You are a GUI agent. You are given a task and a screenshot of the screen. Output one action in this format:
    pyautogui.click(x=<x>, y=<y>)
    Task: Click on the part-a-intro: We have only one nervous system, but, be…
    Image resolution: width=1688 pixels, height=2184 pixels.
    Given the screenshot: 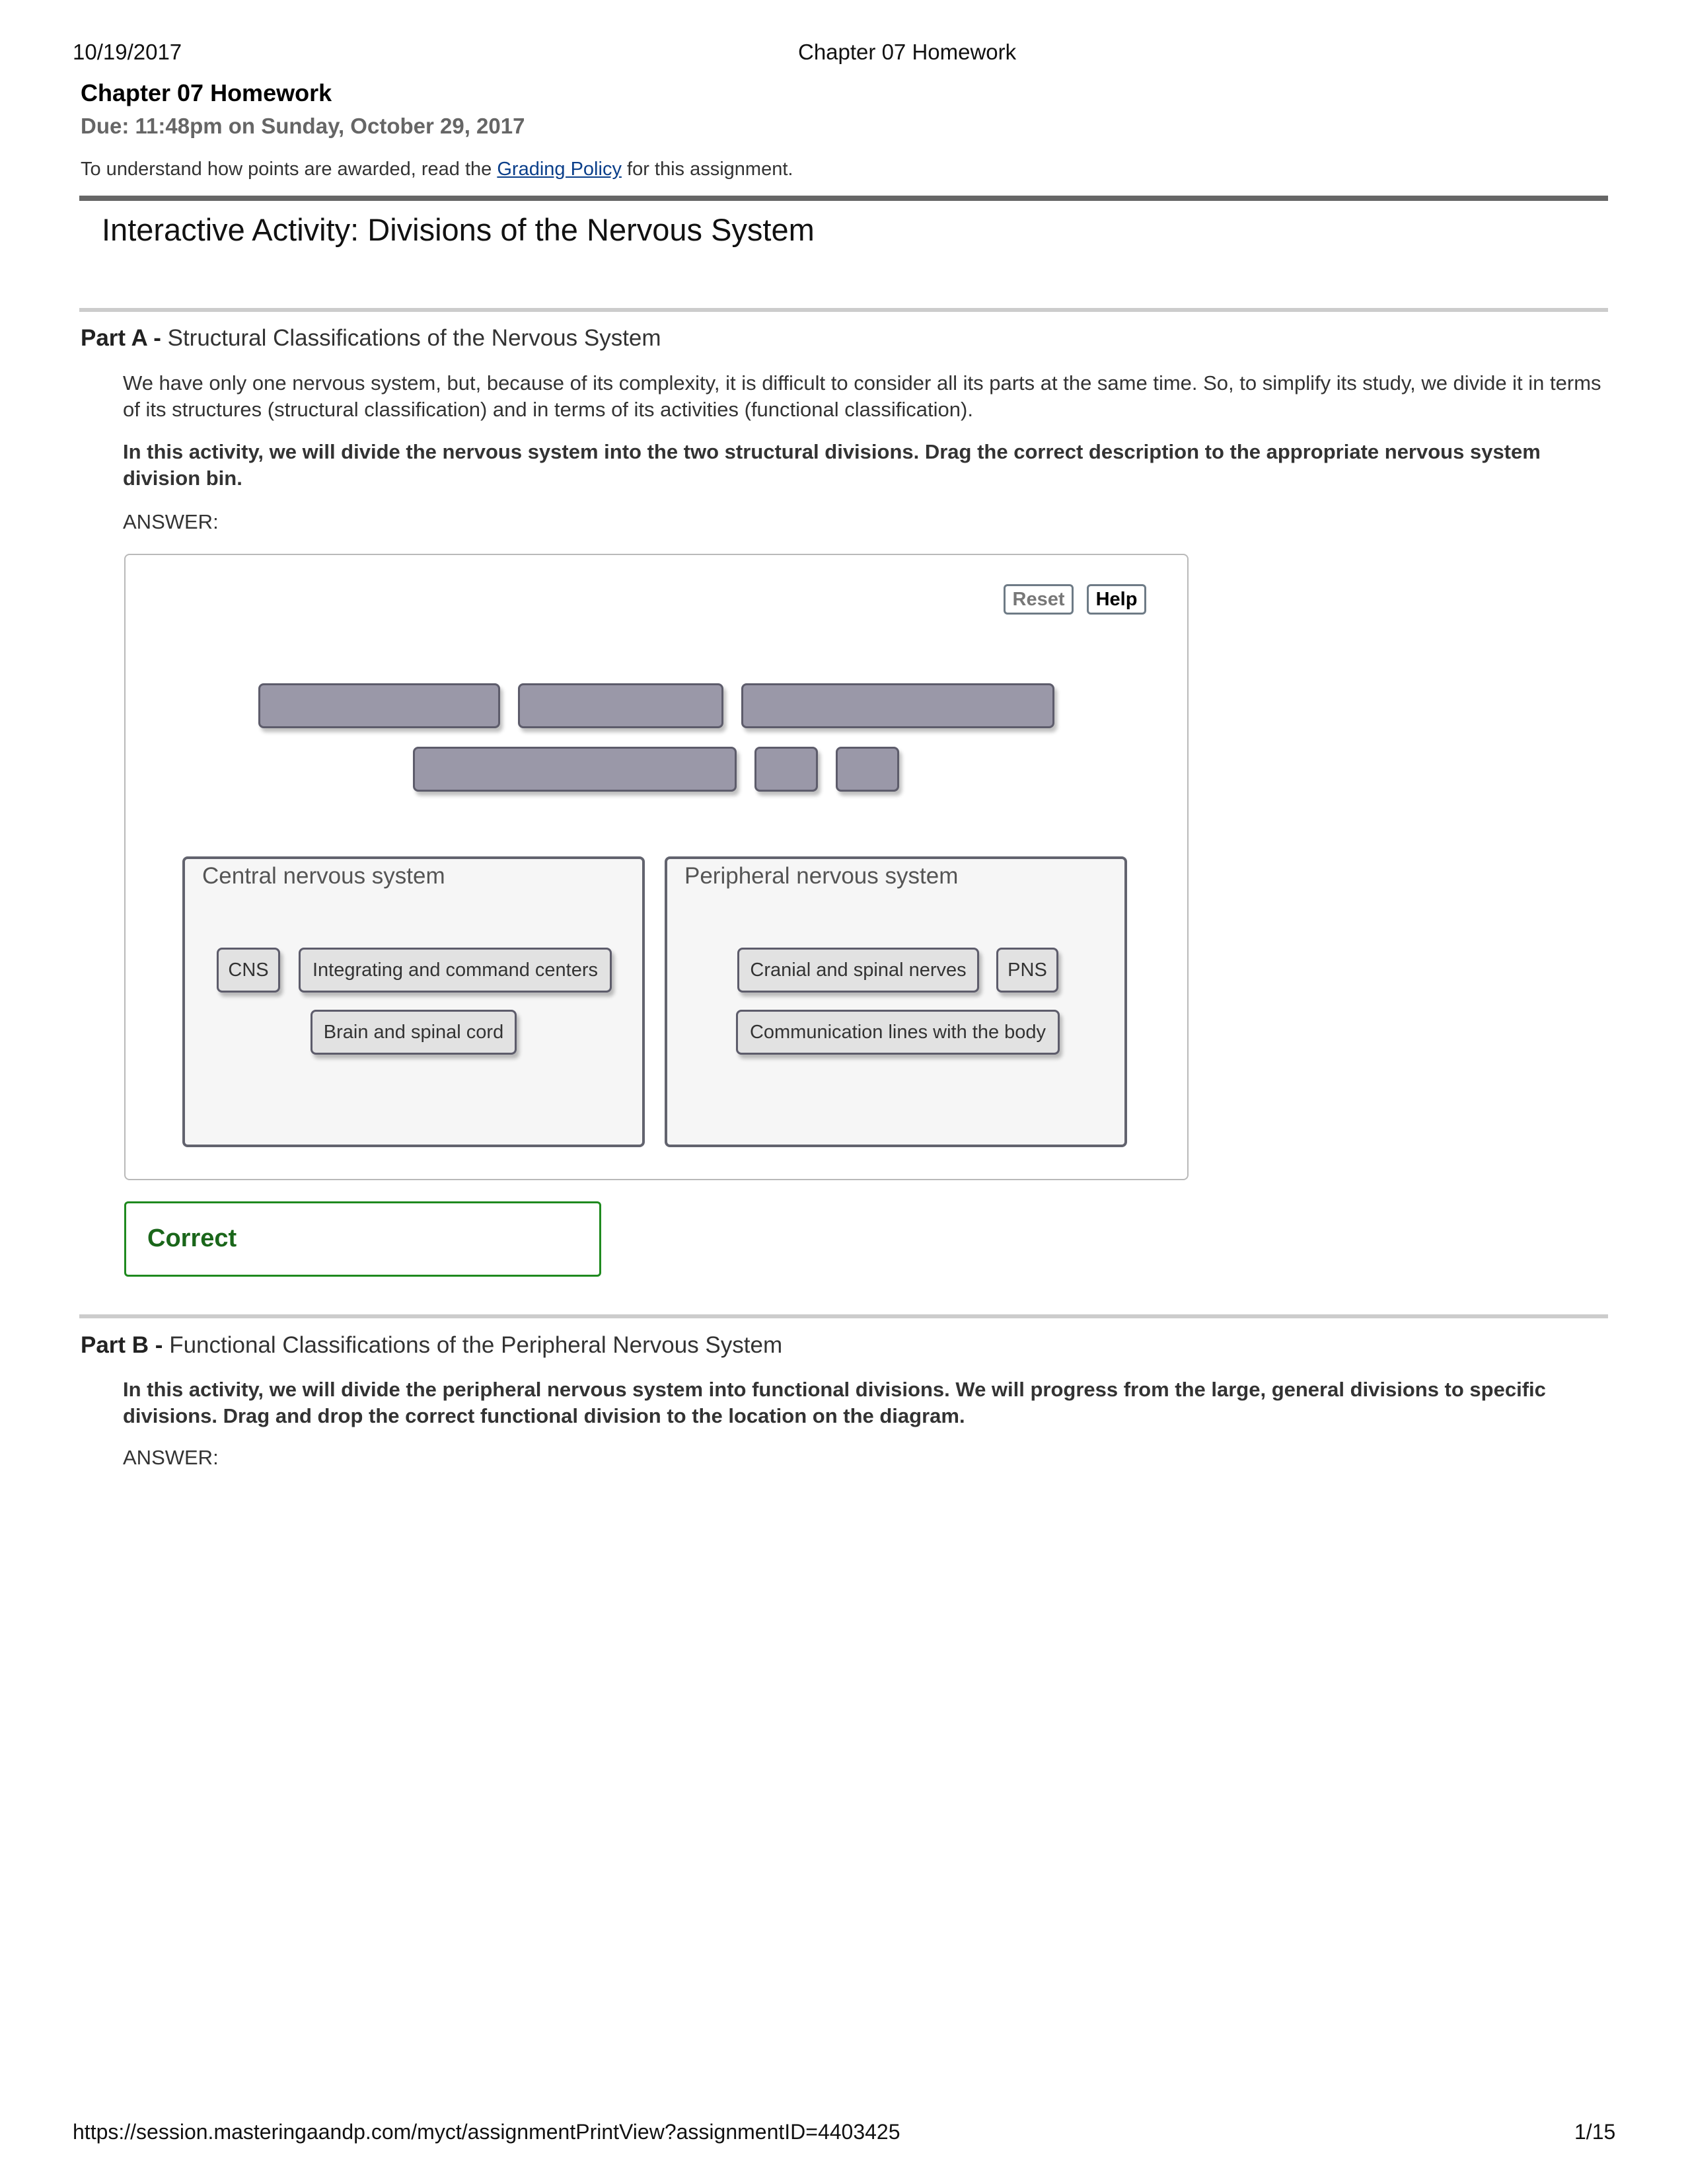 What is the action you would take?
    pyautogui.click(x=862, y=396)
    